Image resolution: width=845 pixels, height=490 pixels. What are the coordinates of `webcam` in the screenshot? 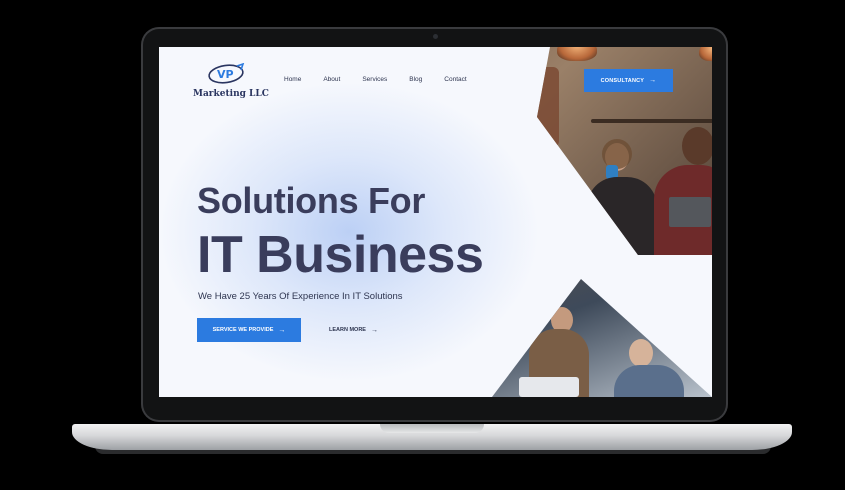 It's located at (435, 36).